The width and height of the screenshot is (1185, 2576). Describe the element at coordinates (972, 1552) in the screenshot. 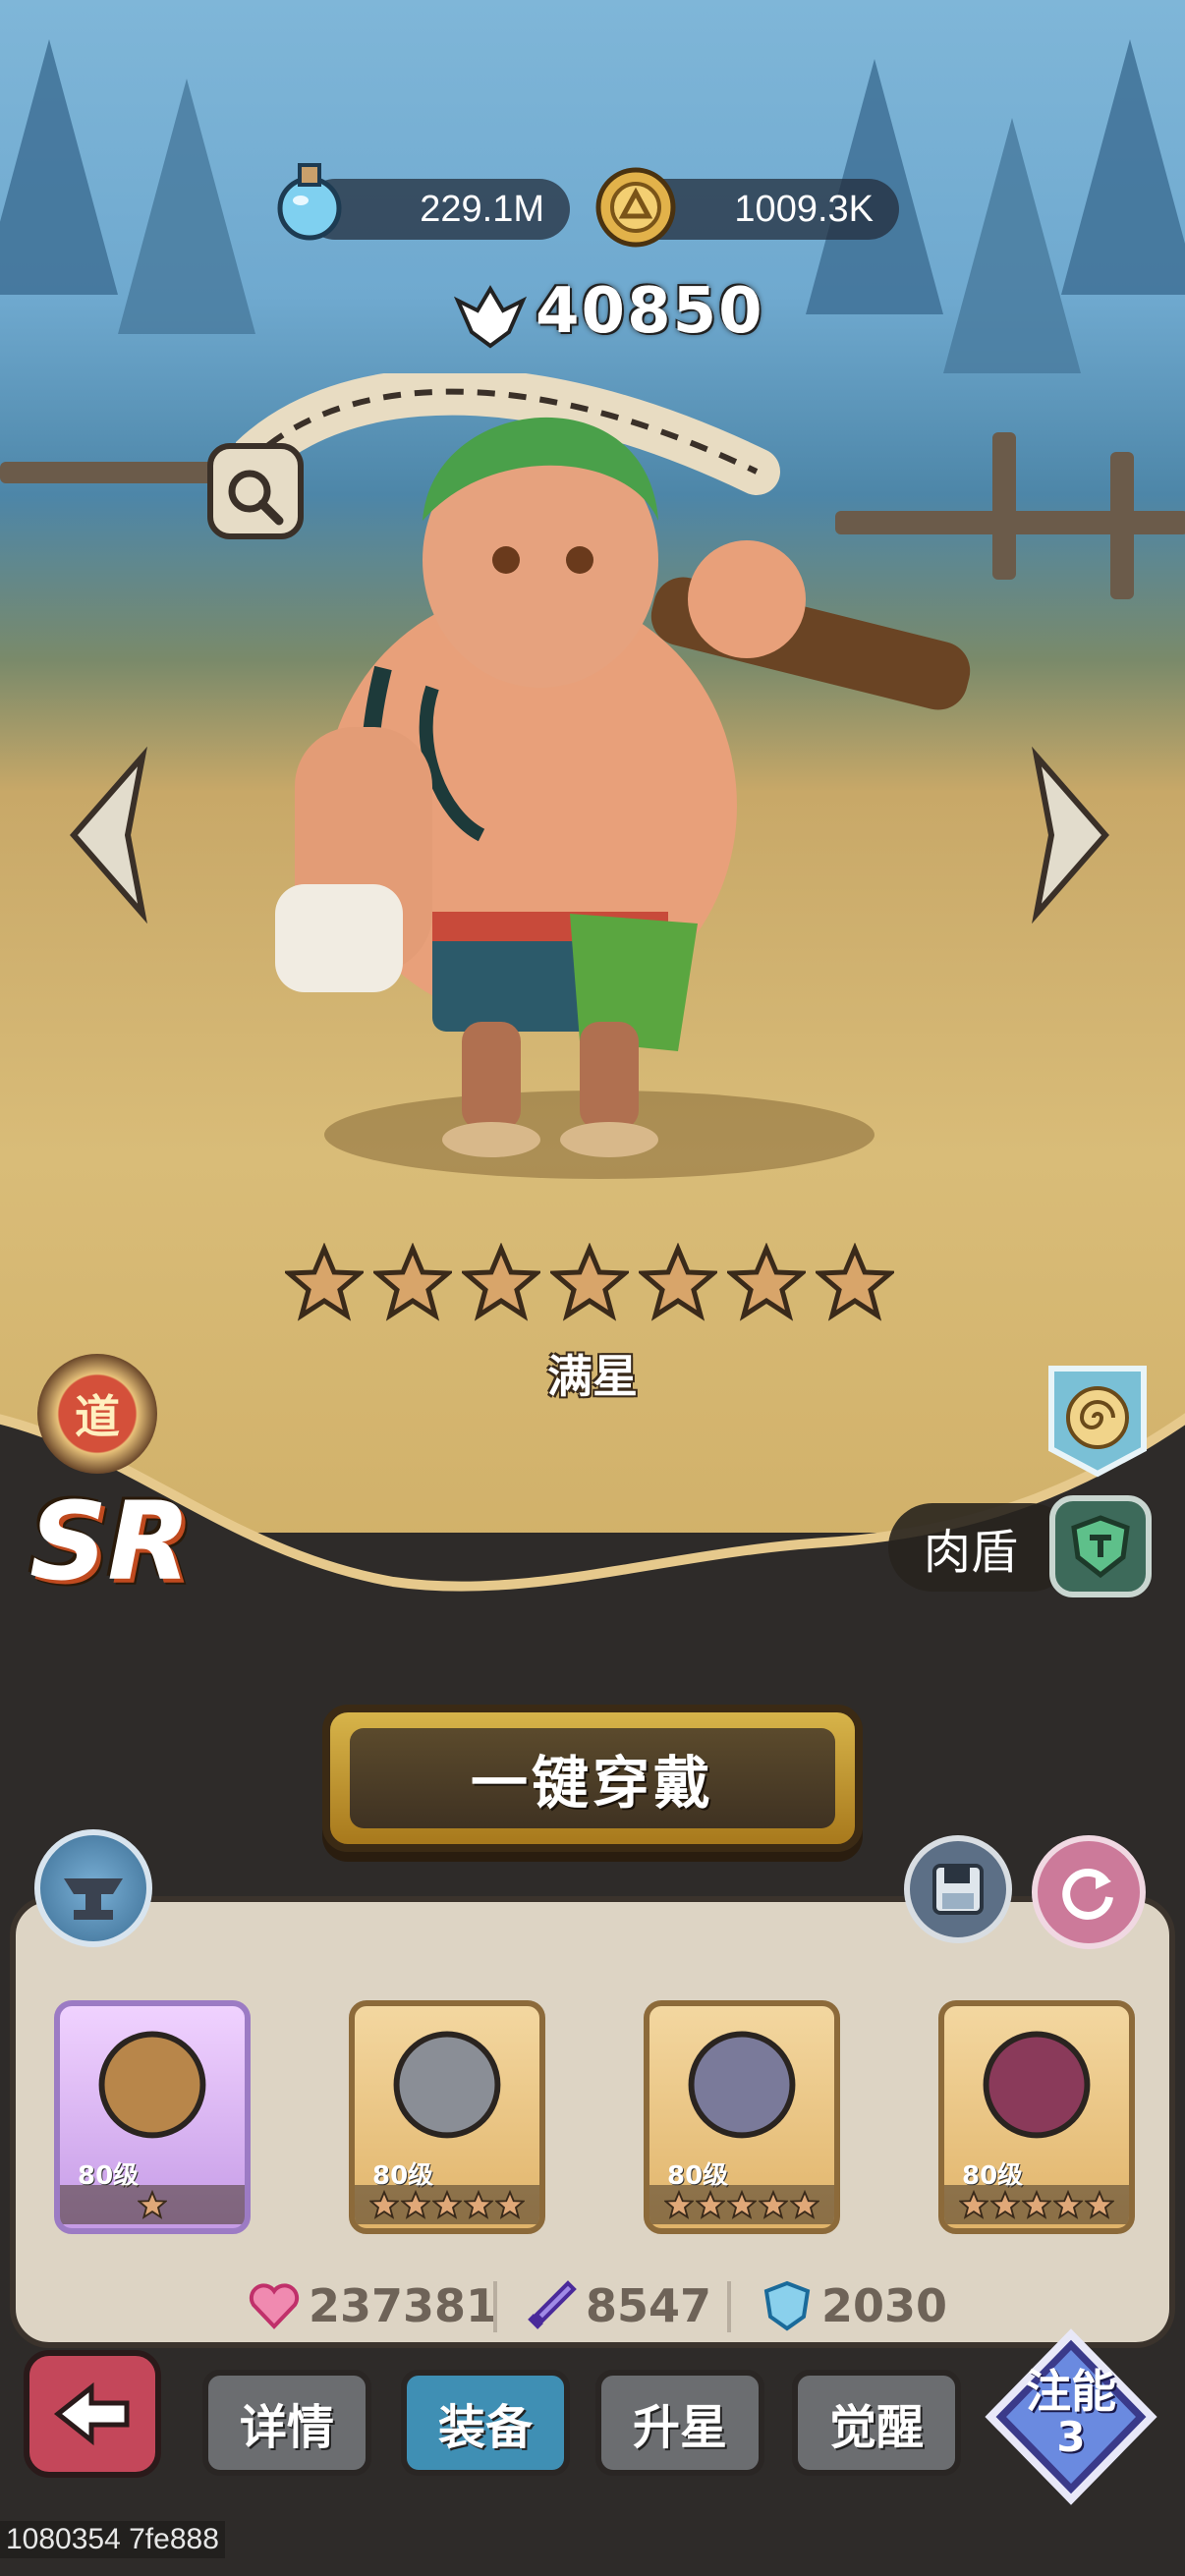

I see `role-text: 肉盾` at that location.